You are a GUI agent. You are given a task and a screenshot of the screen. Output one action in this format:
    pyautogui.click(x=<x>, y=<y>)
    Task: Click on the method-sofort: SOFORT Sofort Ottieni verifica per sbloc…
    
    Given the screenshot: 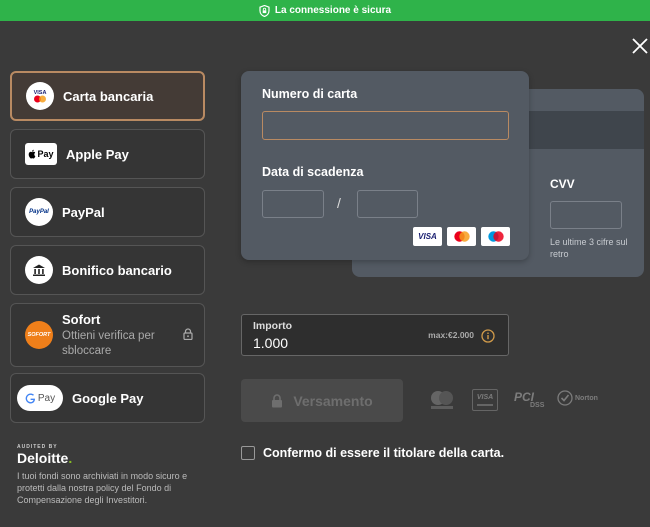 What is the action you would take?
    pyautogui.click(x=107, y=335)
    